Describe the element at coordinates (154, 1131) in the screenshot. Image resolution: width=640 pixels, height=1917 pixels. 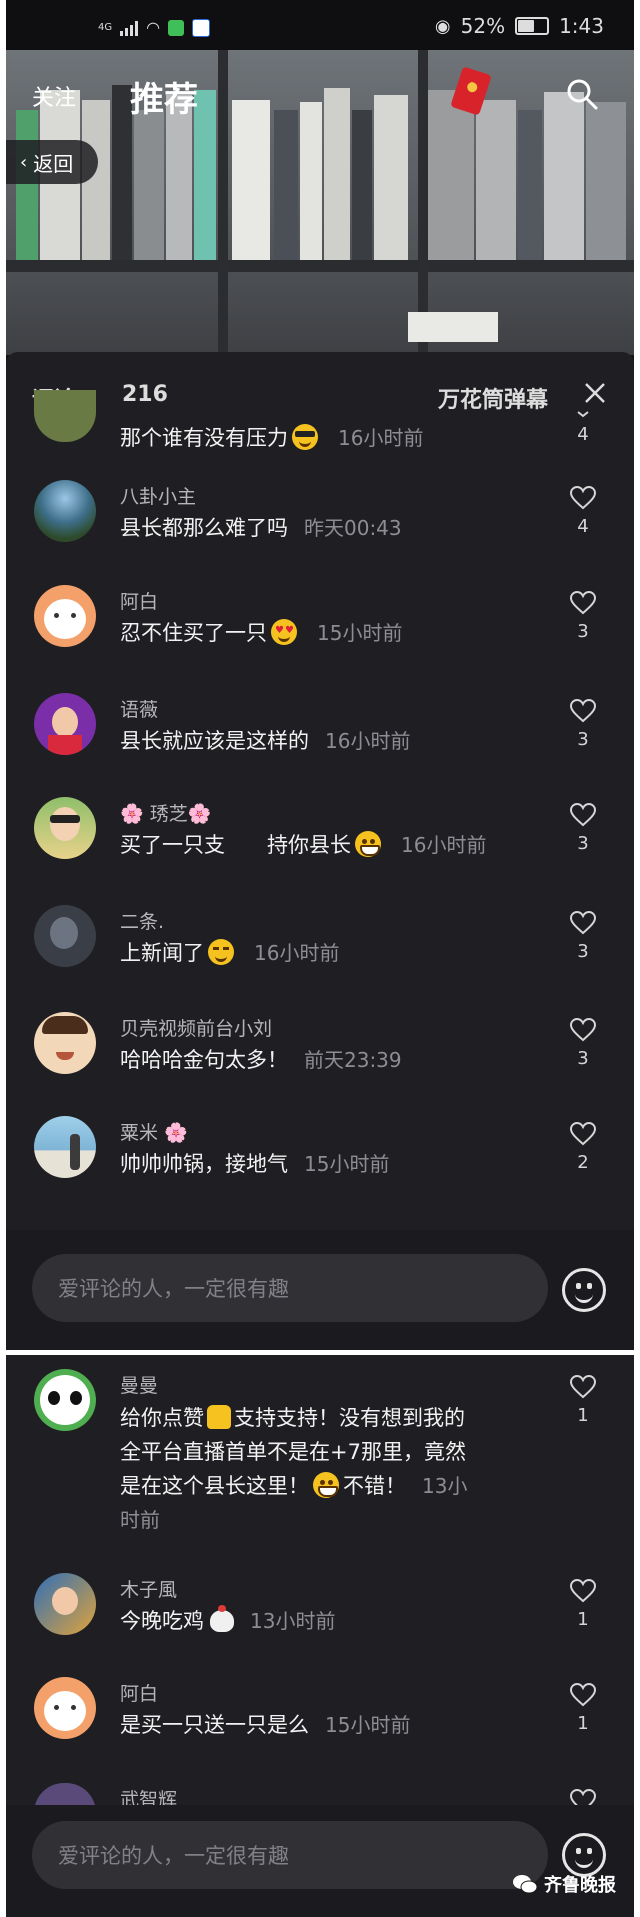
I see `username: 粟米 🌸` at that location.